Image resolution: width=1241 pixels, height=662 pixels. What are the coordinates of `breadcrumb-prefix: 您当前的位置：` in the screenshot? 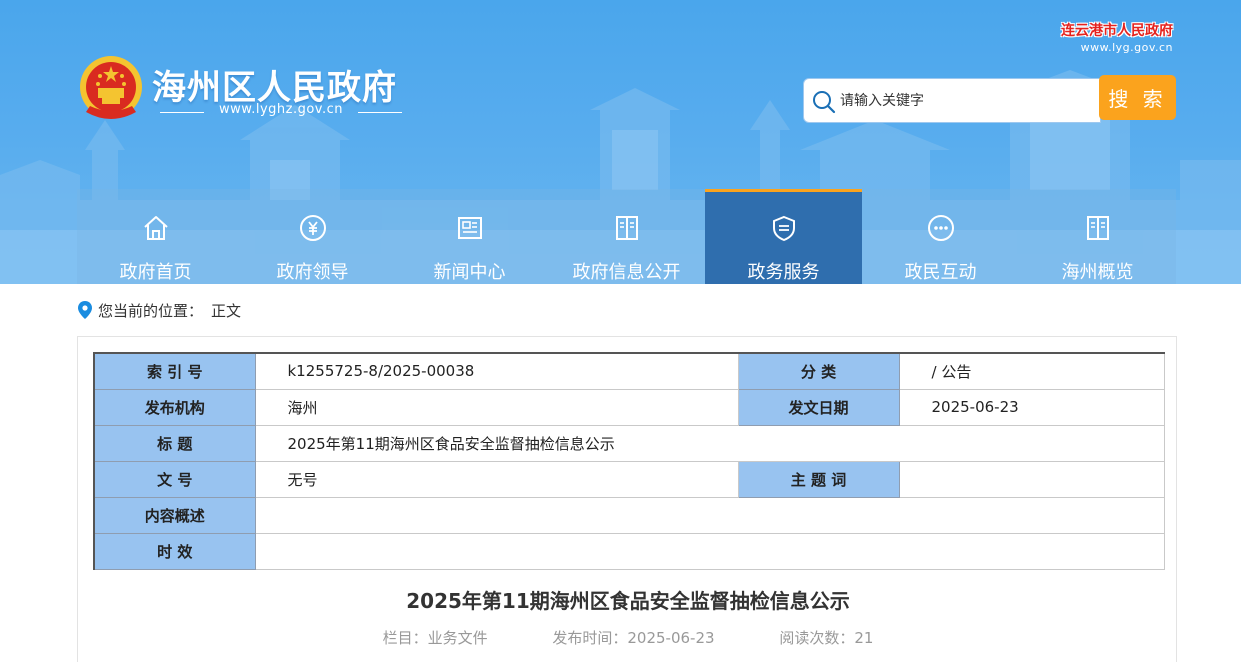 It's located at (151, 310).